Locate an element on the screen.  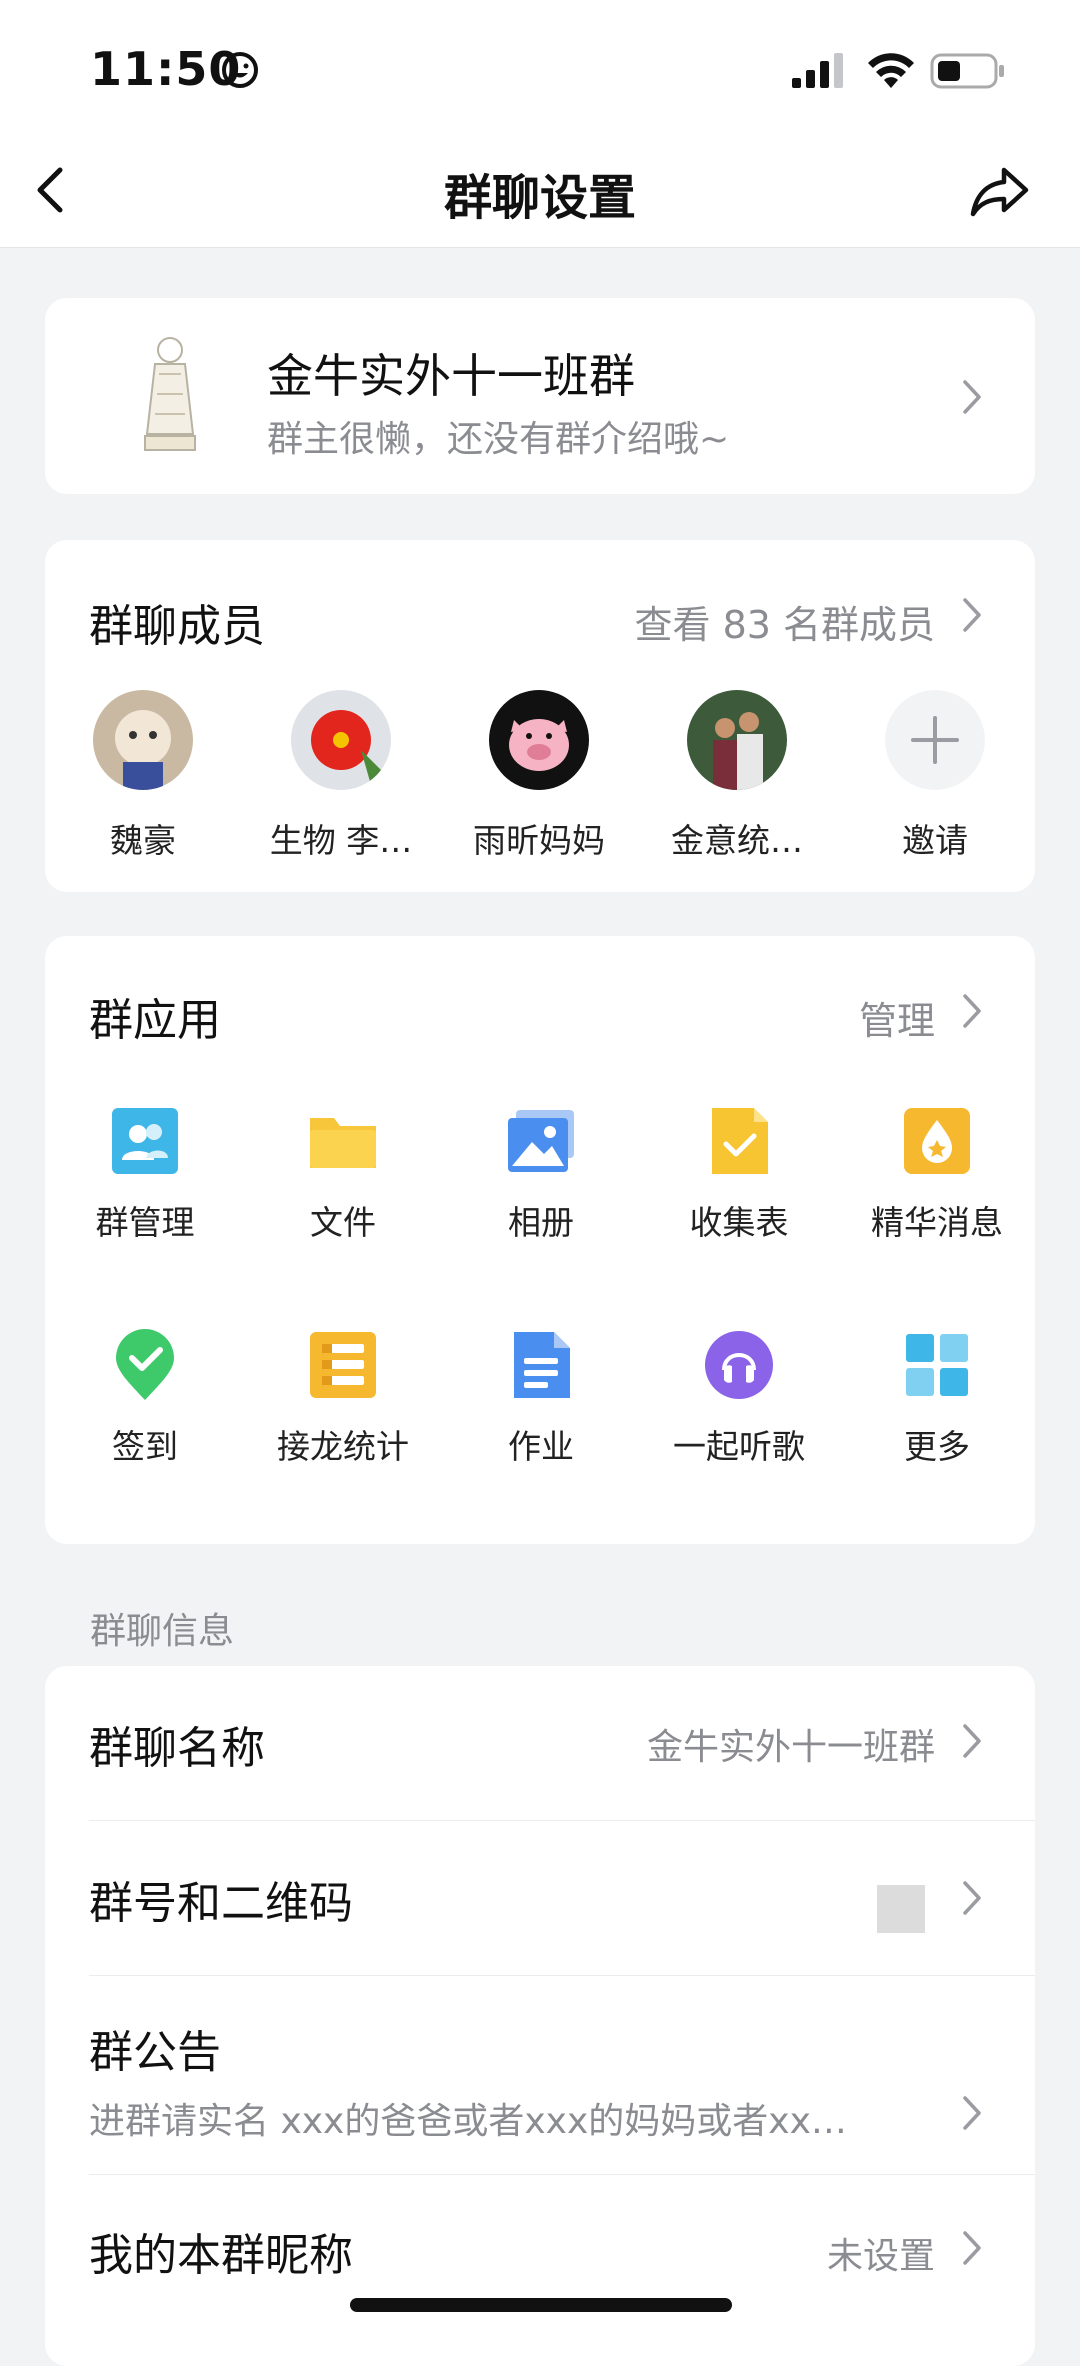
app-homework: 作业 is located at coordinates (541, 1398).